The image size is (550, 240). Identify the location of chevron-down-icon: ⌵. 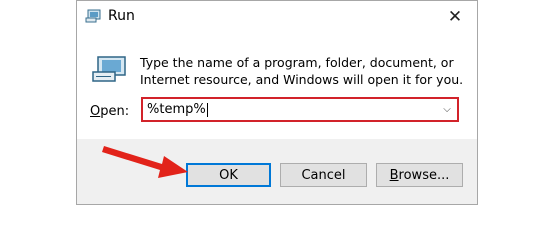
(447, 109).